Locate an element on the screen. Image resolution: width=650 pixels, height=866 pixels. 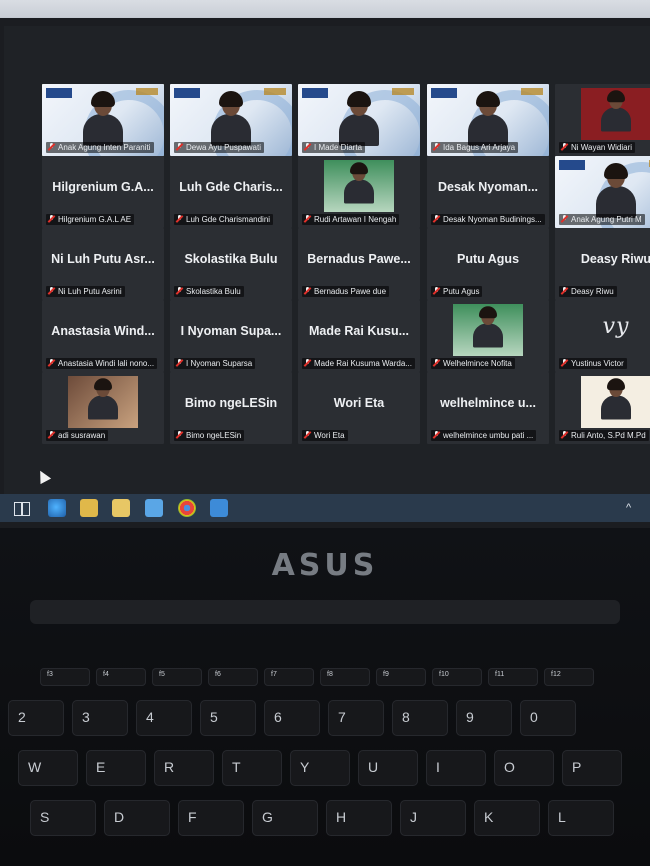
chevron-up-icon: ^ is located at coordinates (632, 511).